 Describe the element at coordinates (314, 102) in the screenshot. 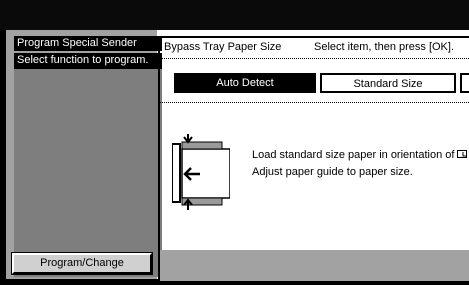

I see `options-divider` at that location.